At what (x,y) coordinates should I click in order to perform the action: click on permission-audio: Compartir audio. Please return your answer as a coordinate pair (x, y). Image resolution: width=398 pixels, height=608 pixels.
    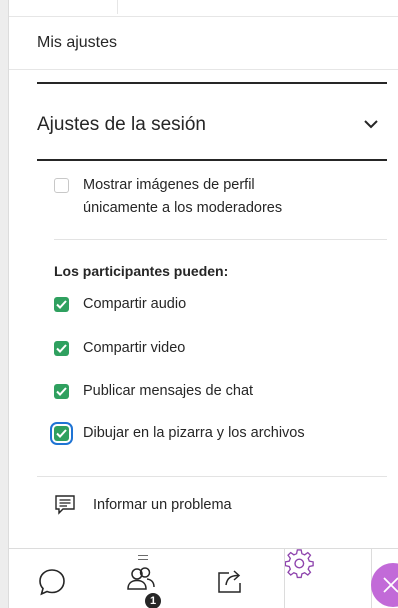
    Looking at the image, I should click on (120, 306).